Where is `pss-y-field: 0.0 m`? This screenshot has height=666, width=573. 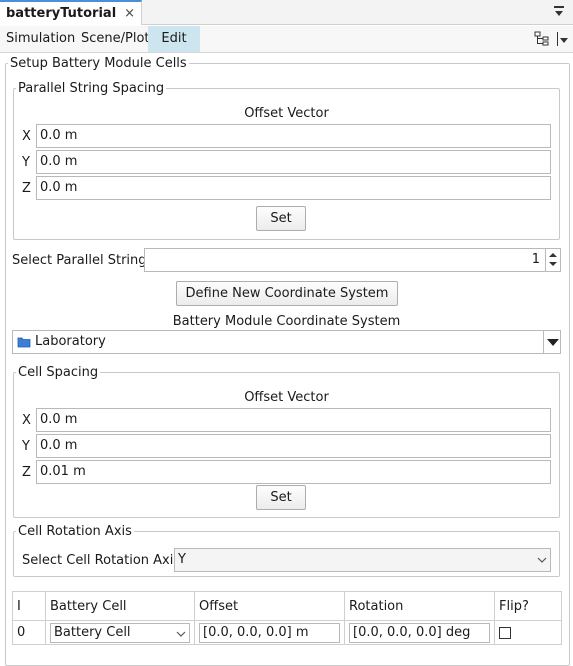 pss-y-field: 0.0 m is located at coordinates (293, 162).